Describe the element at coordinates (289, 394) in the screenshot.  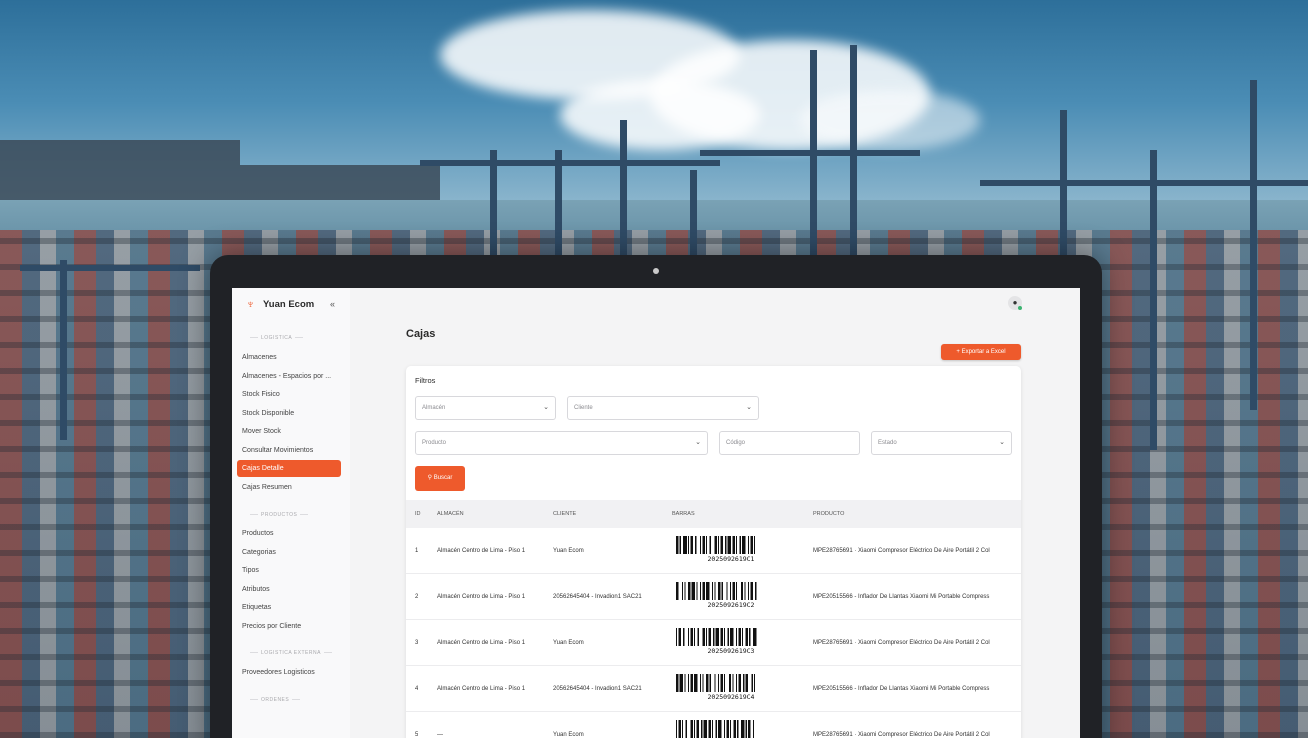
I see `sidebar-item-stock-fisico: Stock Fisico` at that location.